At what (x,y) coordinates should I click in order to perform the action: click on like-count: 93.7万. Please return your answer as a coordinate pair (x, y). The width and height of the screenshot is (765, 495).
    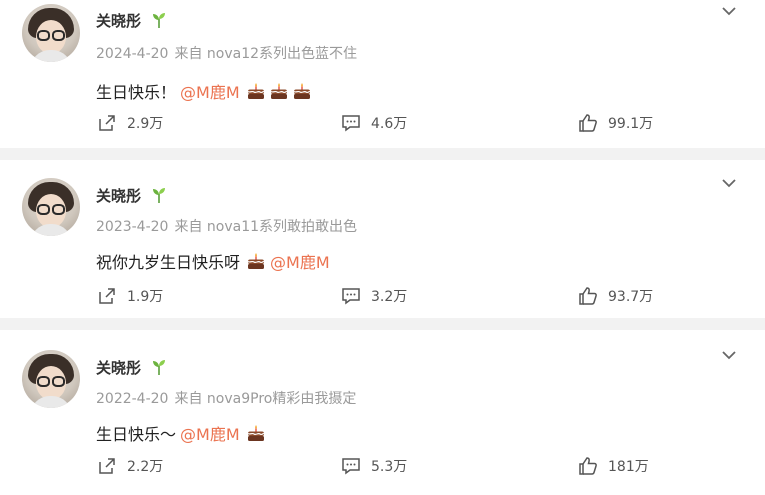
    Looking at the image, I should click on (631, 297).